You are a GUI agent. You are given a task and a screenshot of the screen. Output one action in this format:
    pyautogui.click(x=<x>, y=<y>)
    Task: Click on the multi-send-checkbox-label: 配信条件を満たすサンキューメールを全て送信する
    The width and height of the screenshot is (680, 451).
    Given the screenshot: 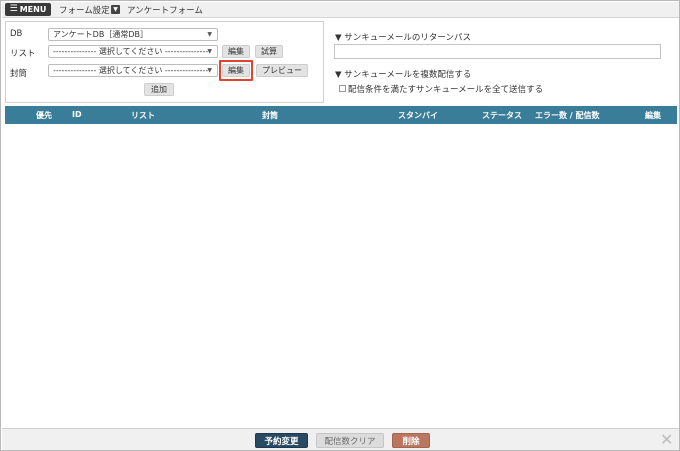 What is the action you would take?
    pyautogui.click(x=445, y=89)
    